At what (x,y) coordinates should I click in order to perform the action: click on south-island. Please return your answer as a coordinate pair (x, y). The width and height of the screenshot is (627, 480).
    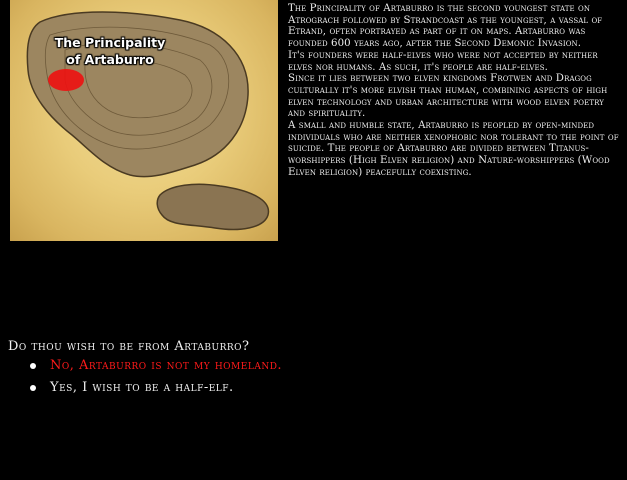
    Looking at the image, I should click on (213, 207).